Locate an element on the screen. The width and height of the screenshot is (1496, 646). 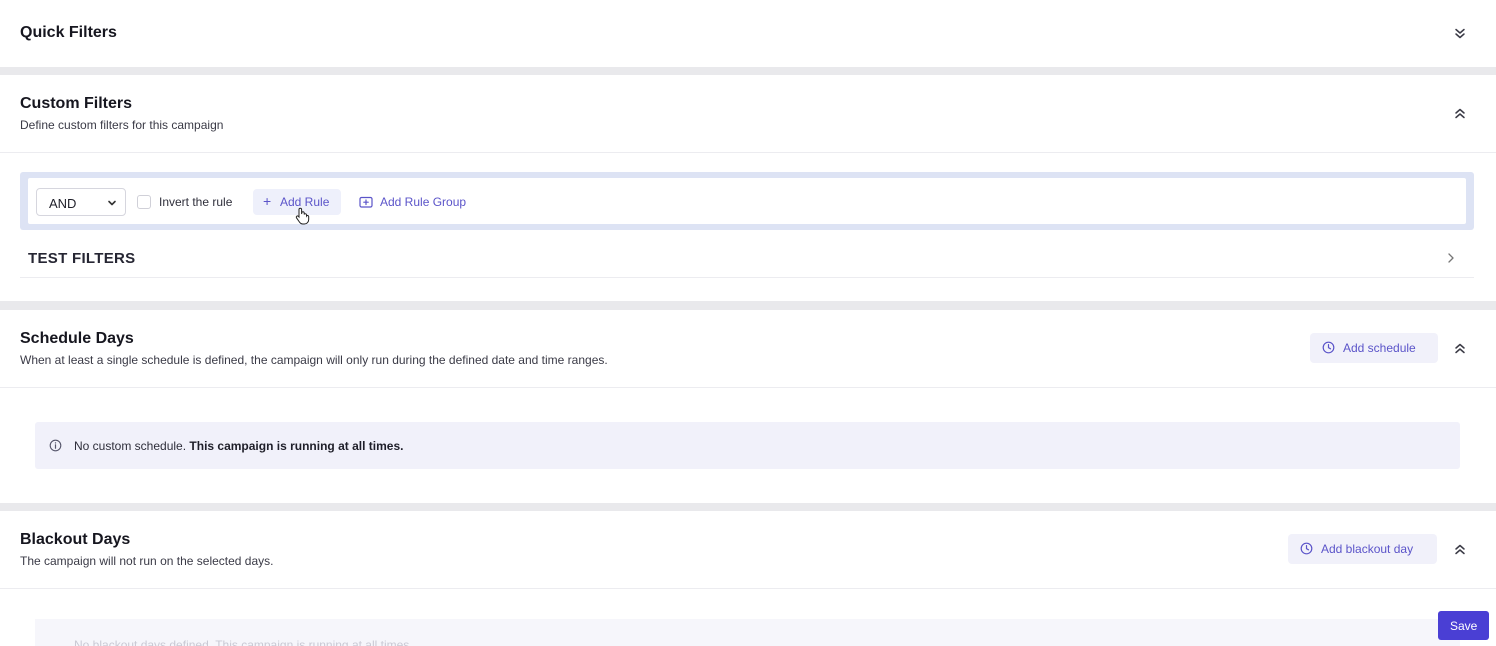
quick-filters-section: Quick Filters is located at coordinates (748, 33).